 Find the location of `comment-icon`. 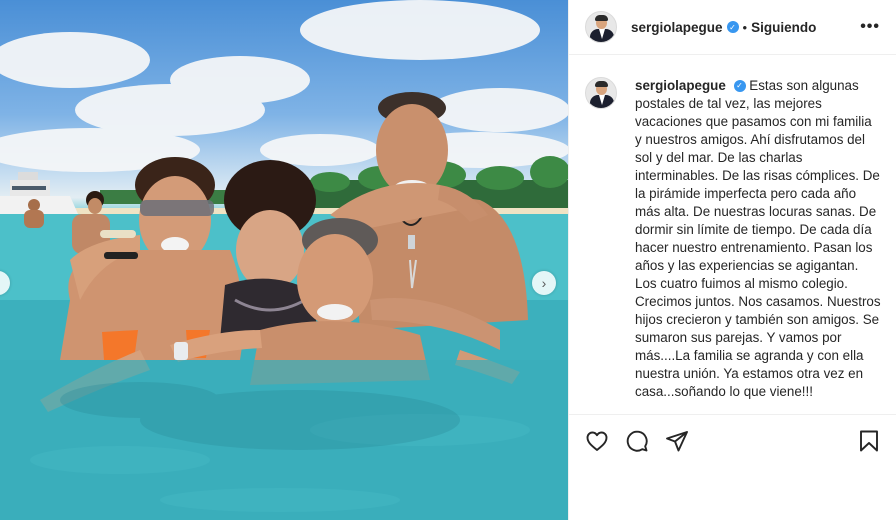

comment-icon is located at coordinates (637, 441).